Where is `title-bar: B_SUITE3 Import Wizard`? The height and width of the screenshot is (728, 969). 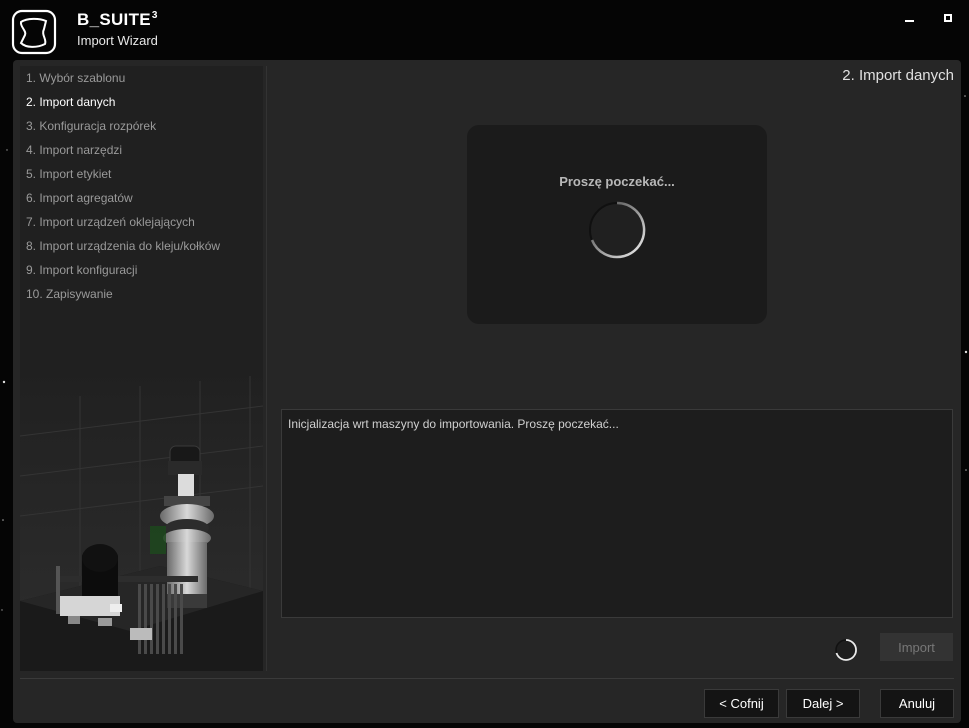
title-bar: B_SUITE3 Import Wizard is located at coordinates (484, 30).